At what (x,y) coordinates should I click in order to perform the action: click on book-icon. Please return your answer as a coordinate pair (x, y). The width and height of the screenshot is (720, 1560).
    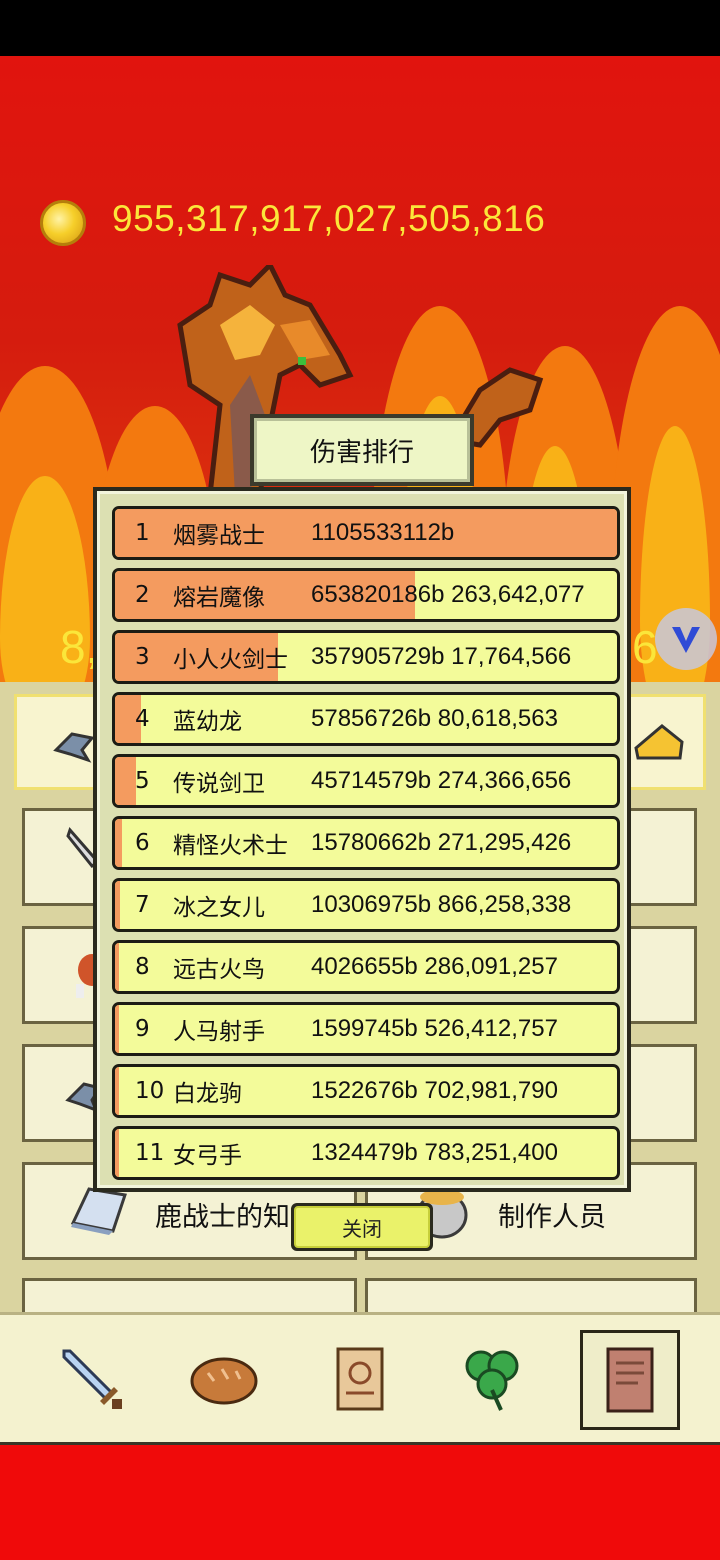
    Looking at the image, I should click on (630, 1380).